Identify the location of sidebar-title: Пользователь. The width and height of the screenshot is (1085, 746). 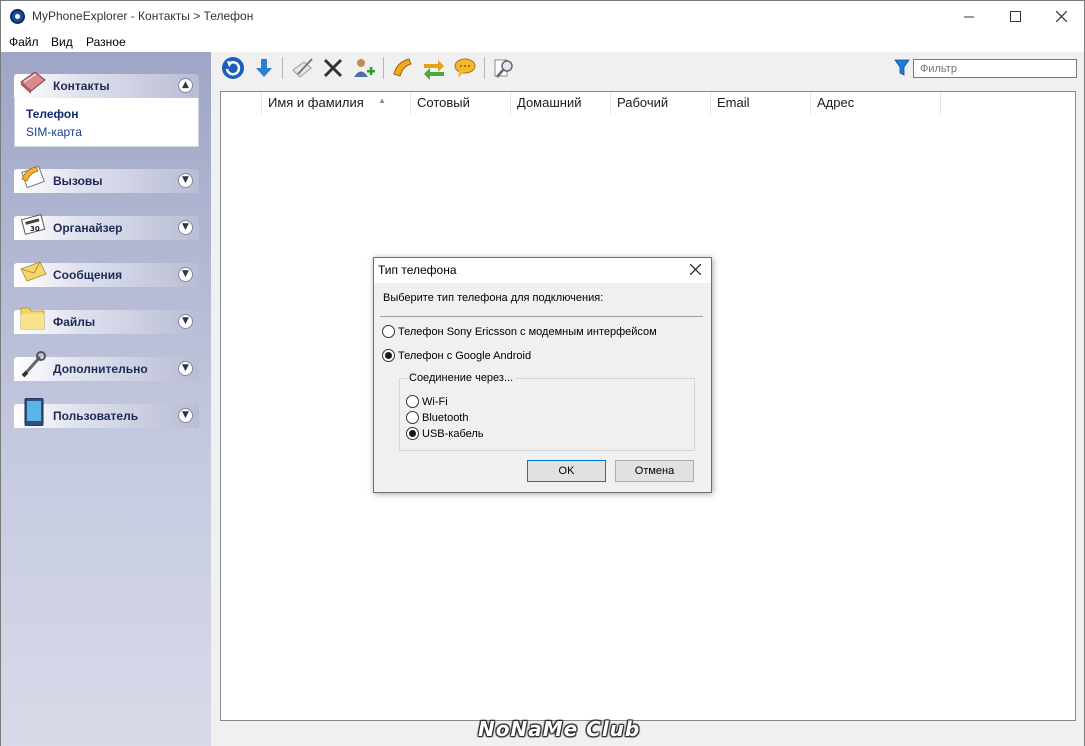
(96, 416).